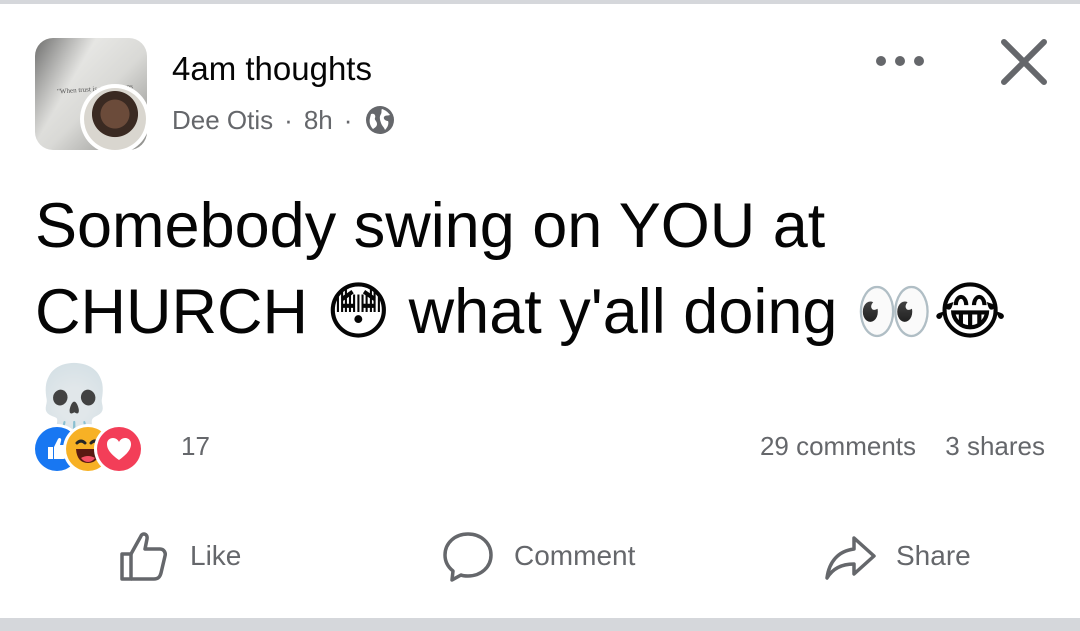 The height and width of the screenshot is (631, 1080). Describe the element at coordinates (155, 449) in the screenshot. I see `reaction-summary: 17` at that location.